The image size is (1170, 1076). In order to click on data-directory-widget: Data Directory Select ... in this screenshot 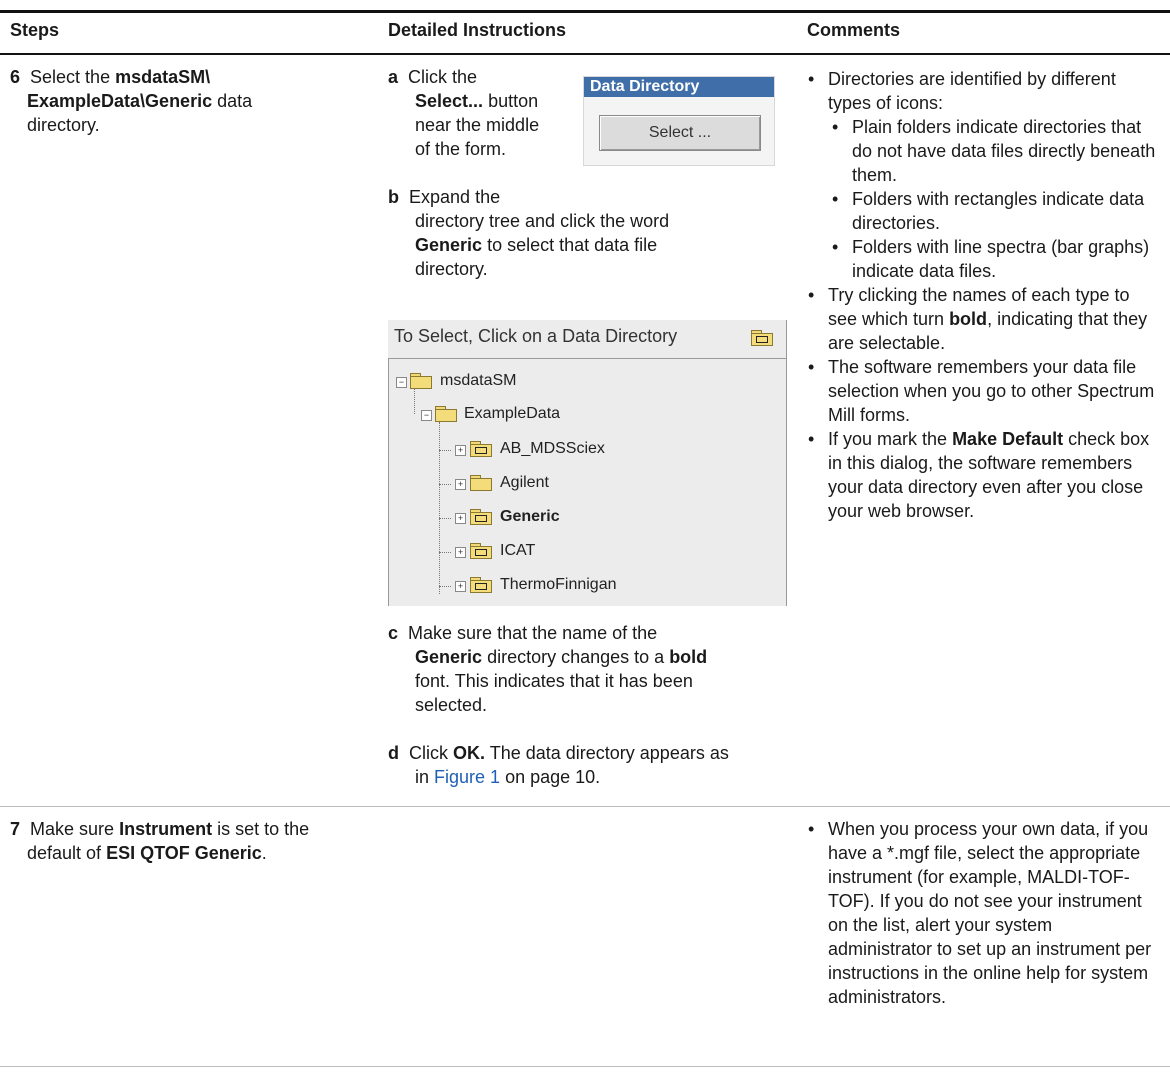, I will do `click(679, 121)`.